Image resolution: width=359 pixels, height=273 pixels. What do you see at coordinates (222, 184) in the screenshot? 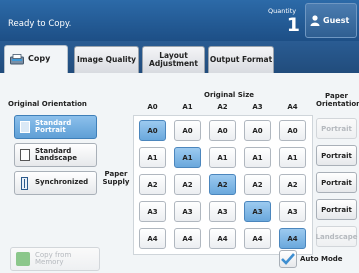
I see `size-cell-a2-a2: A2` at bounding box center [222, 184].